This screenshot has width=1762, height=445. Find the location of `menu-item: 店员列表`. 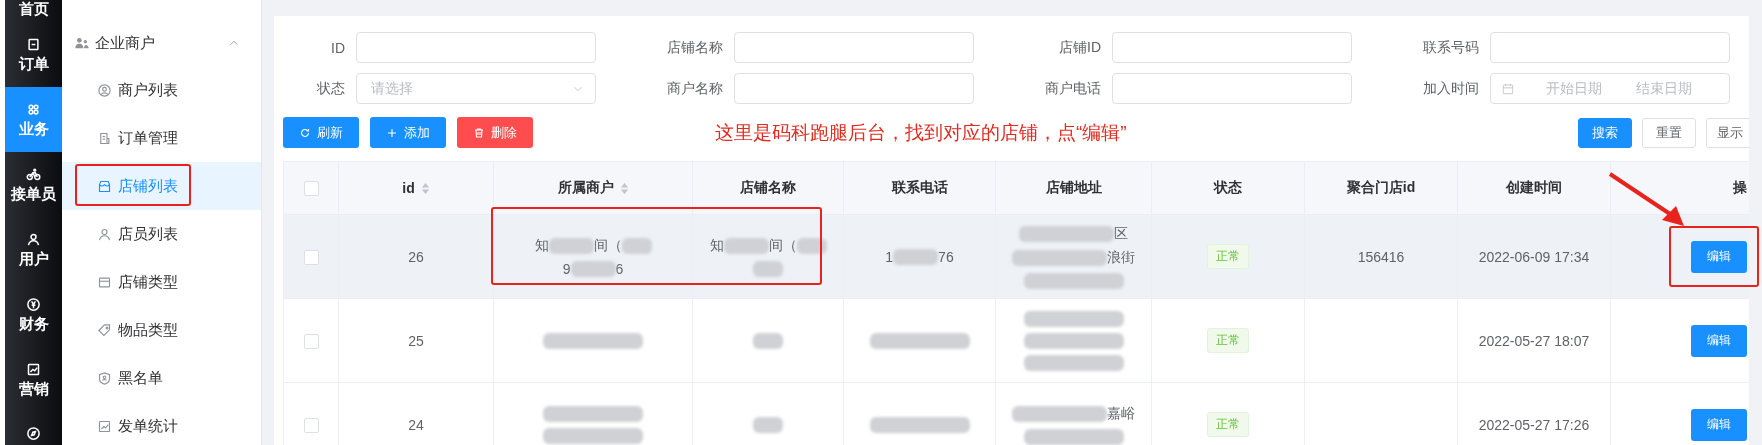

menu-item: 店员列表 is located at coordinates (161, 234).